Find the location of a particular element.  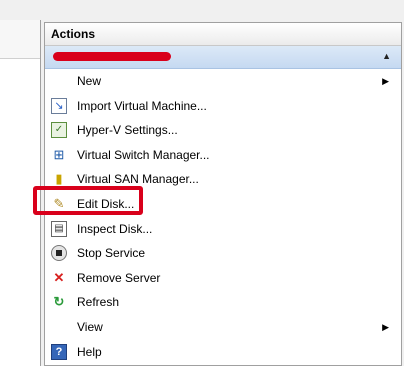

action-label: Help is located at coordinates (89, 351).